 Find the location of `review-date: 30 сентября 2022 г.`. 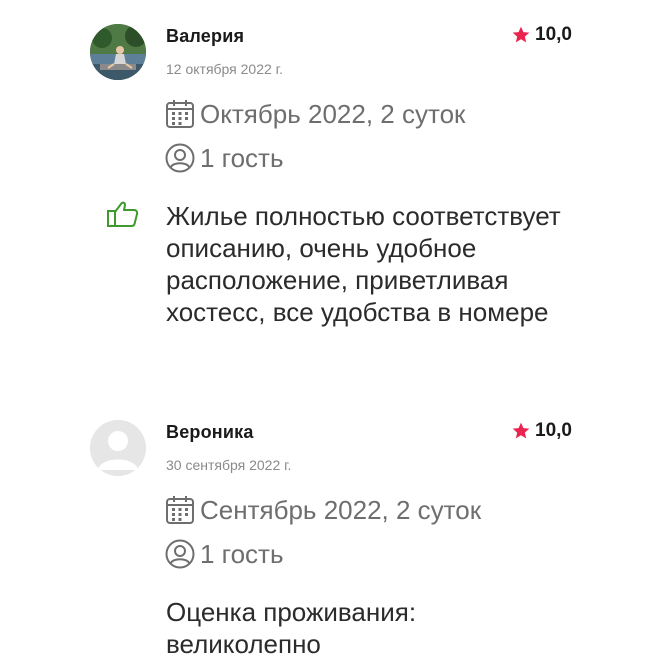

review-date: 30 сентября 2022 г. is located at coordinates (229, 465).